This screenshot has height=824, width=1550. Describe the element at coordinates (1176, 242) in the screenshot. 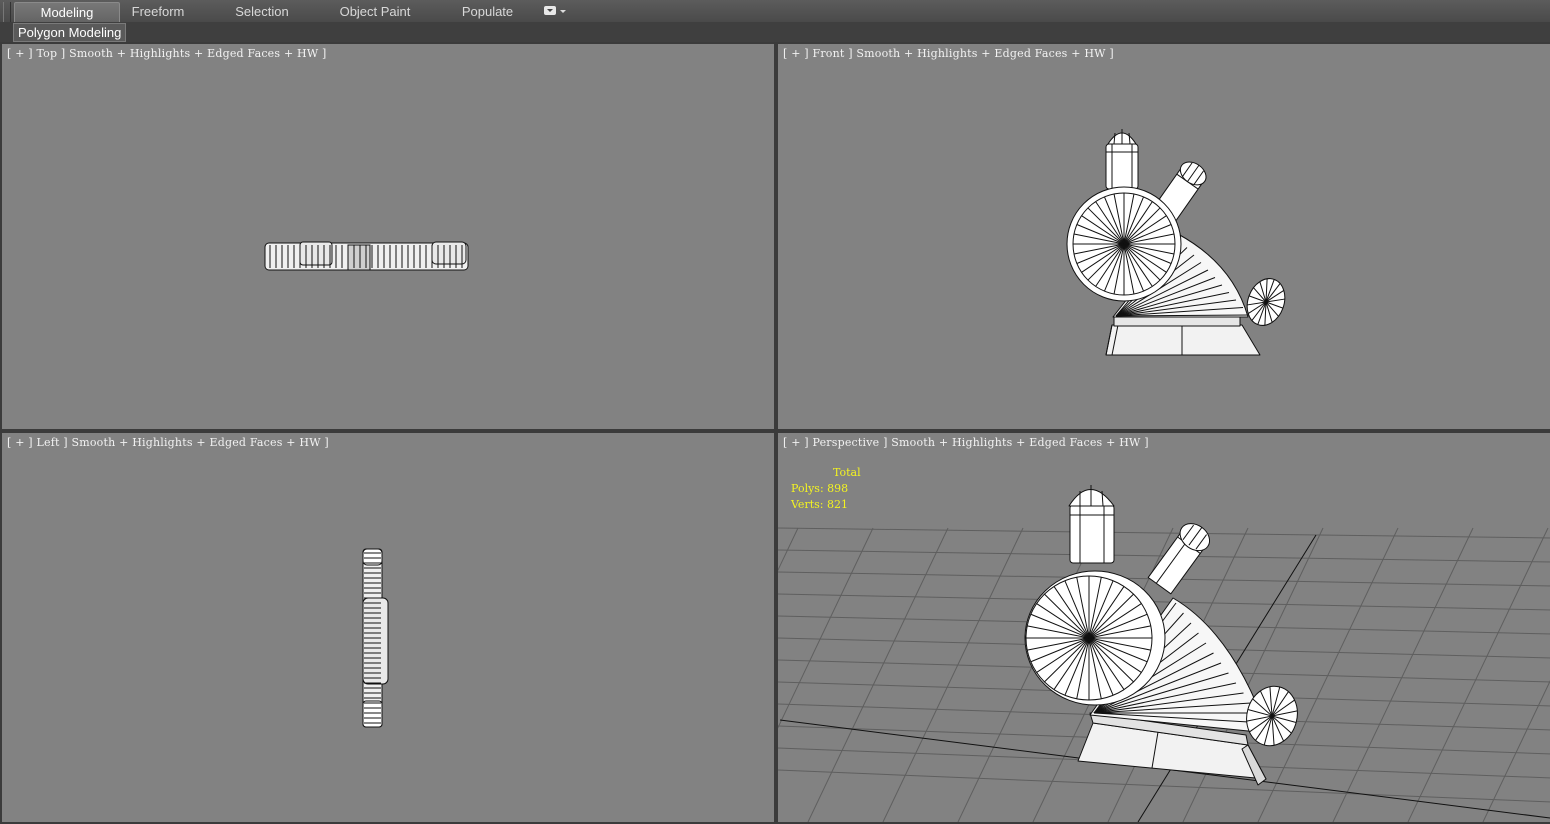

I see `model-front-view` at that location.